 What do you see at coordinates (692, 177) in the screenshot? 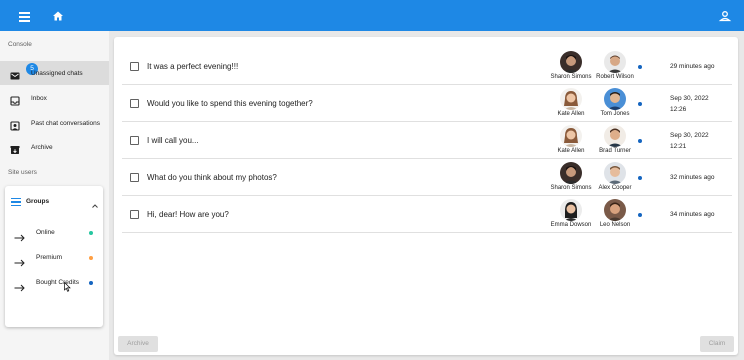
I see `chat-time: 32 minutes ago` at bounding box center [692, 177].